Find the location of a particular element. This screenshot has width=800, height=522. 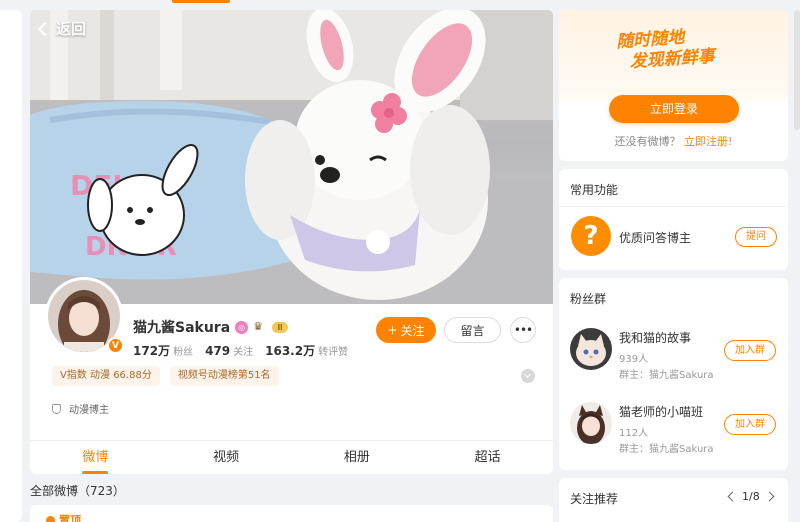

follow-button: + 关注 is located at coordinates (406, 330).